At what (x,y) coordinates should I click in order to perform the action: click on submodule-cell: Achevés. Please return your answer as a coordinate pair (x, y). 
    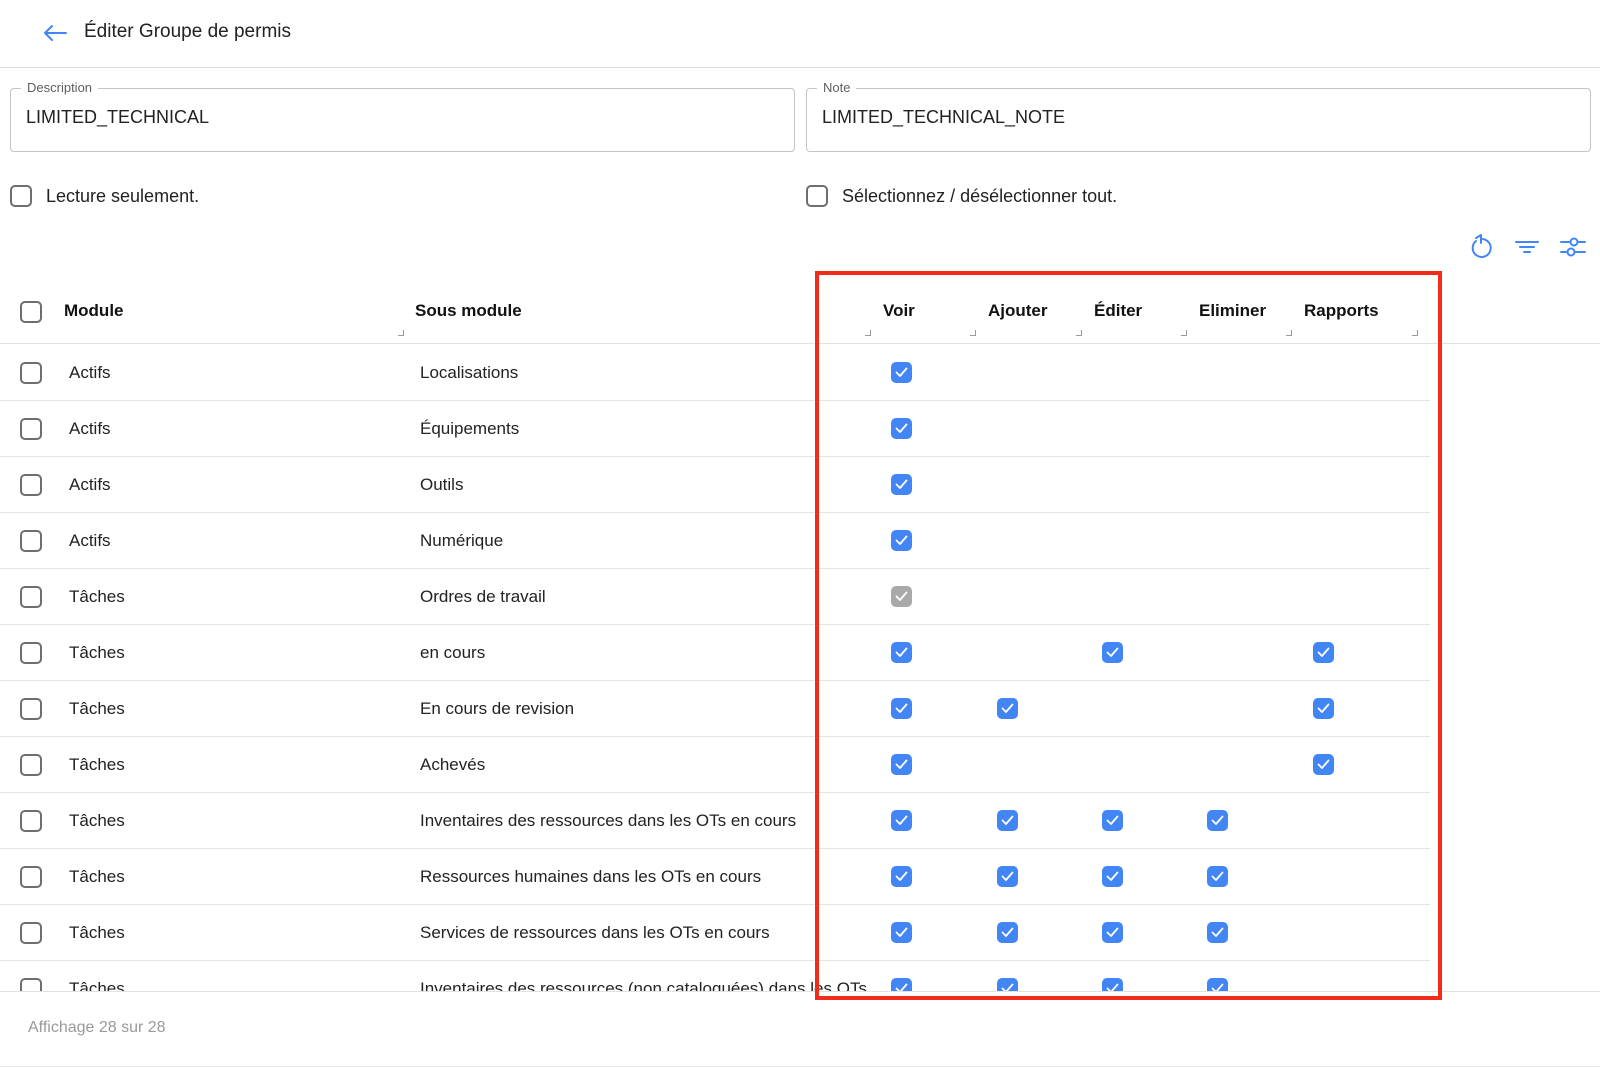
    Looking at the image, I should click on (453, 764).